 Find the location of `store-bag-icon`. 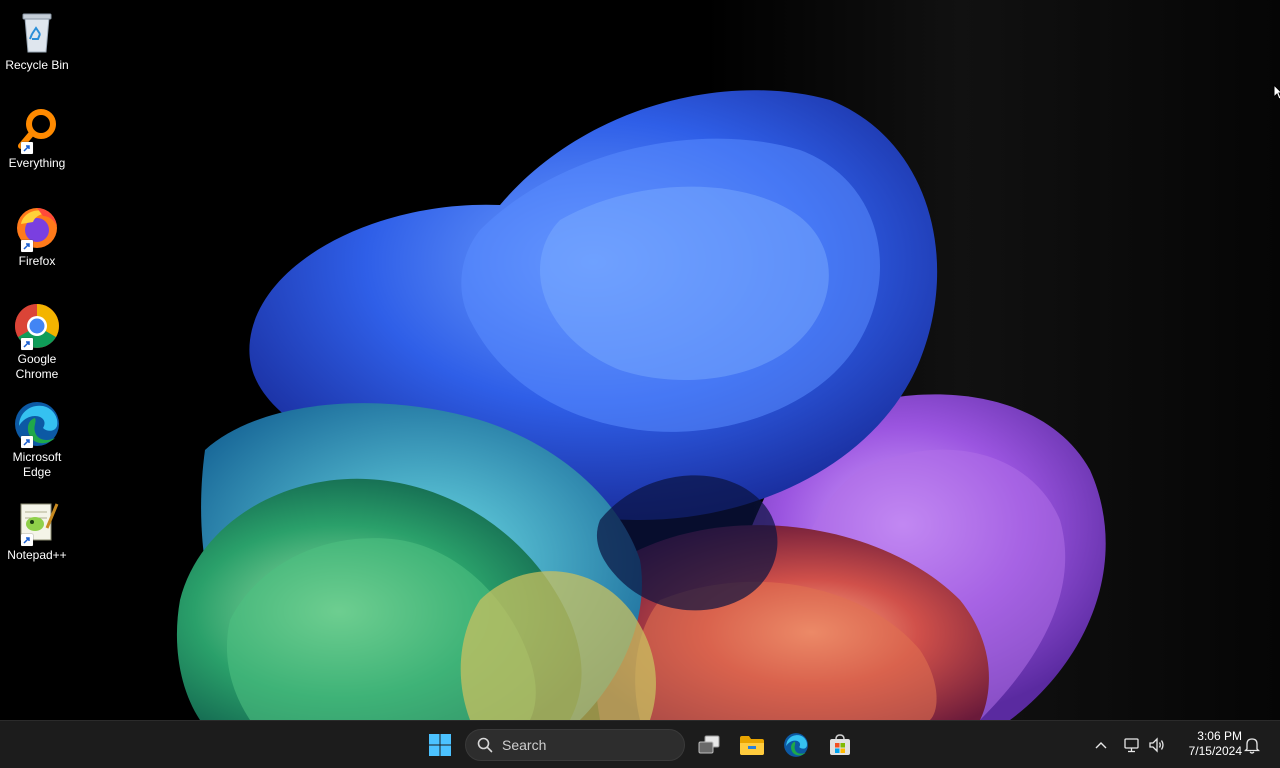

store-bag-icon is located at coordinates (840, 744).